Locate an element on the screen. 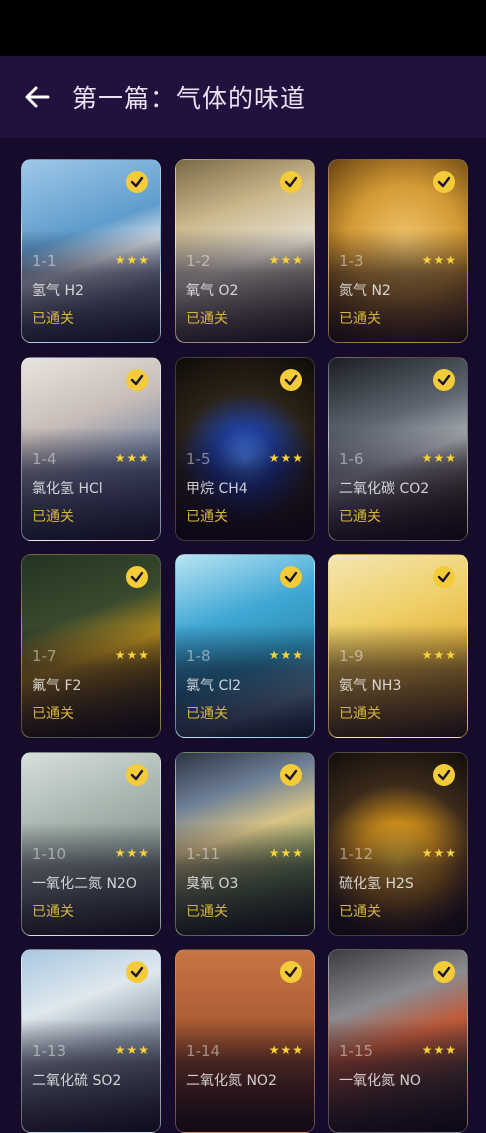 The width and height of the screenshot is (486, 1133). level-card: 1-1 ★★★ 氢气 H2 已通关 is located at coordinates (91, 251).